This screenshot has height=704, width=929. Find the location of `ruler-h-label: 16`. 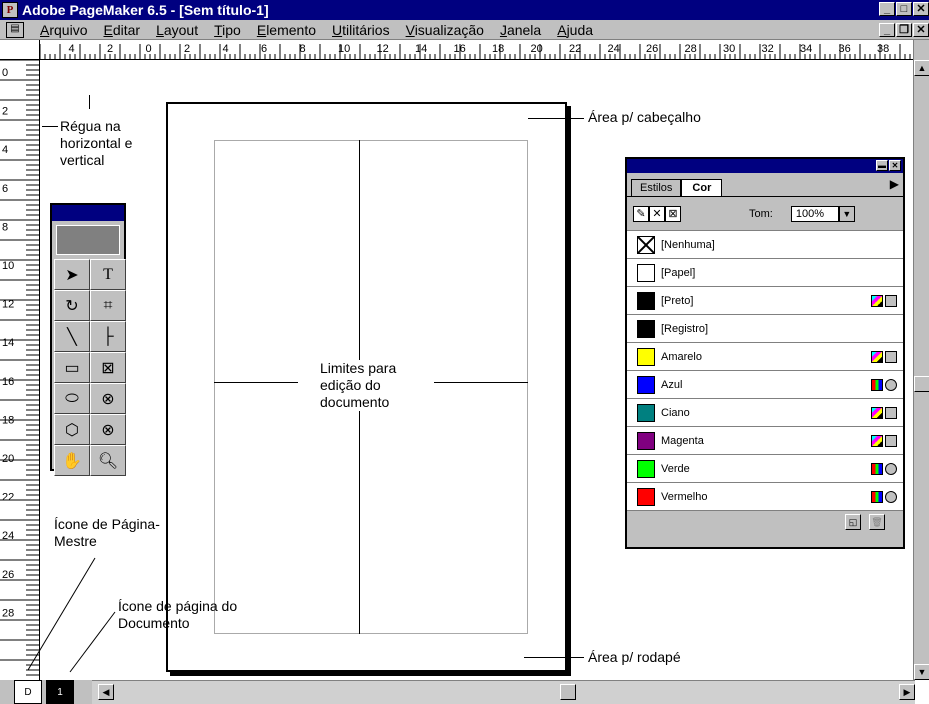

ruler-h-label: 16 is located at coordinates (460, 49).